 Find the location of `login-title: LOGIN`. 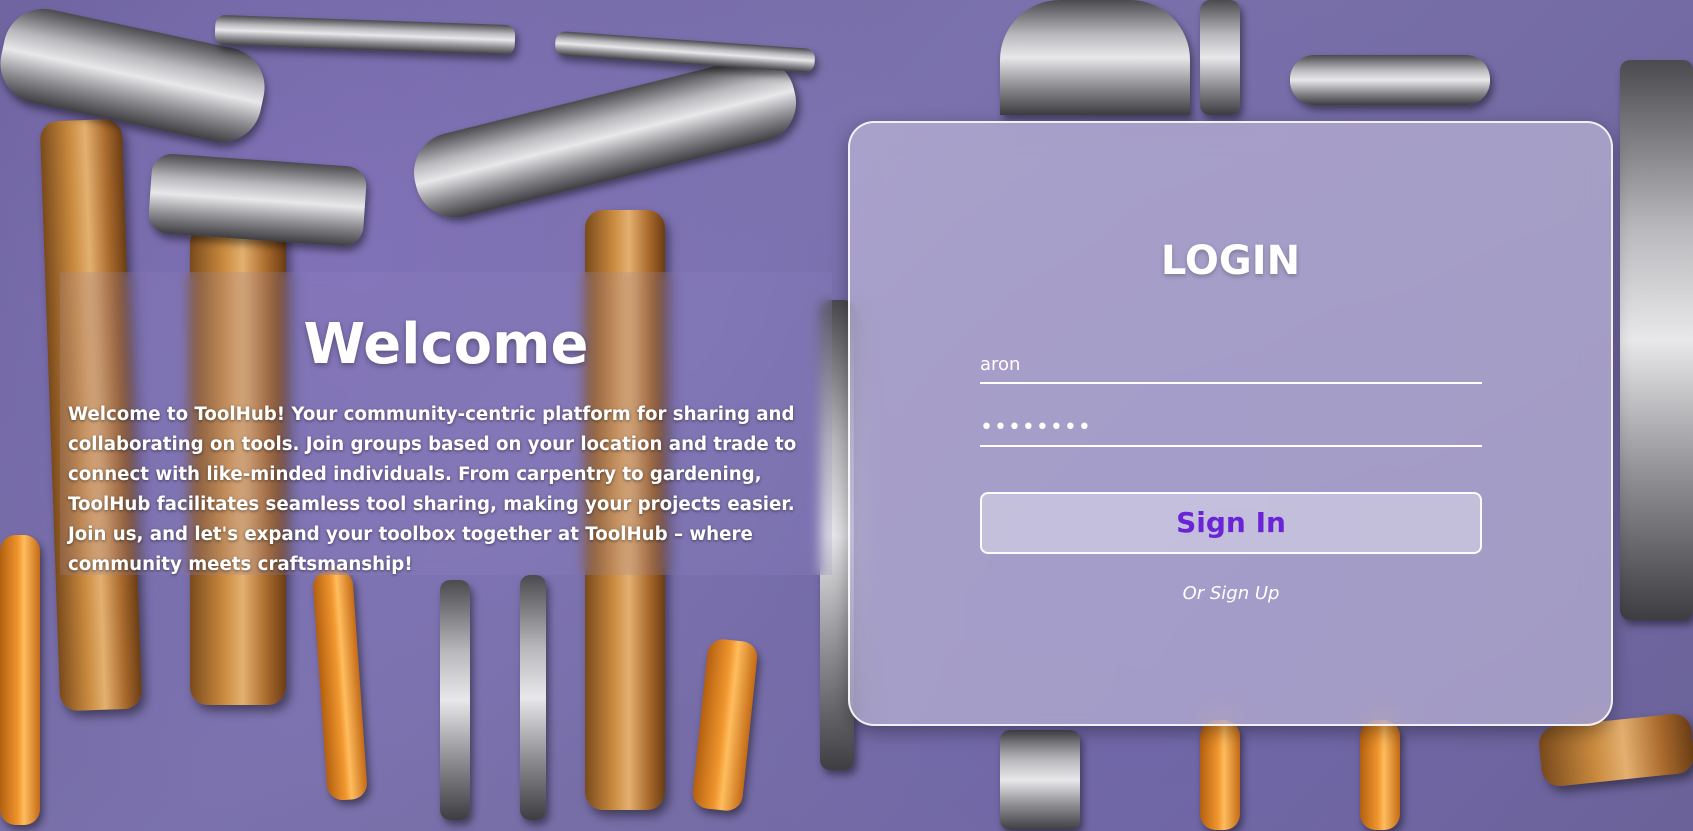

login-title: LOGIN is located at coordinates (1230, 261).